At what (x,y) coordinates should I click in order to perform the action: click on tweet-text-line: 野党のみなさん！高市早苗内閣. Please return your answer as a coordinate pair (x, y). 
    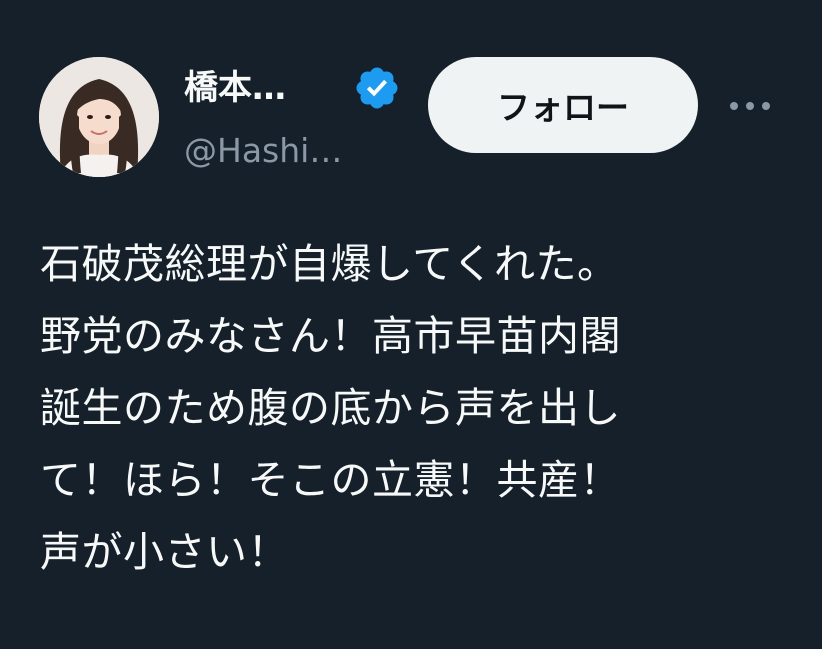
    Looking at the image, I should click on (330, 336).